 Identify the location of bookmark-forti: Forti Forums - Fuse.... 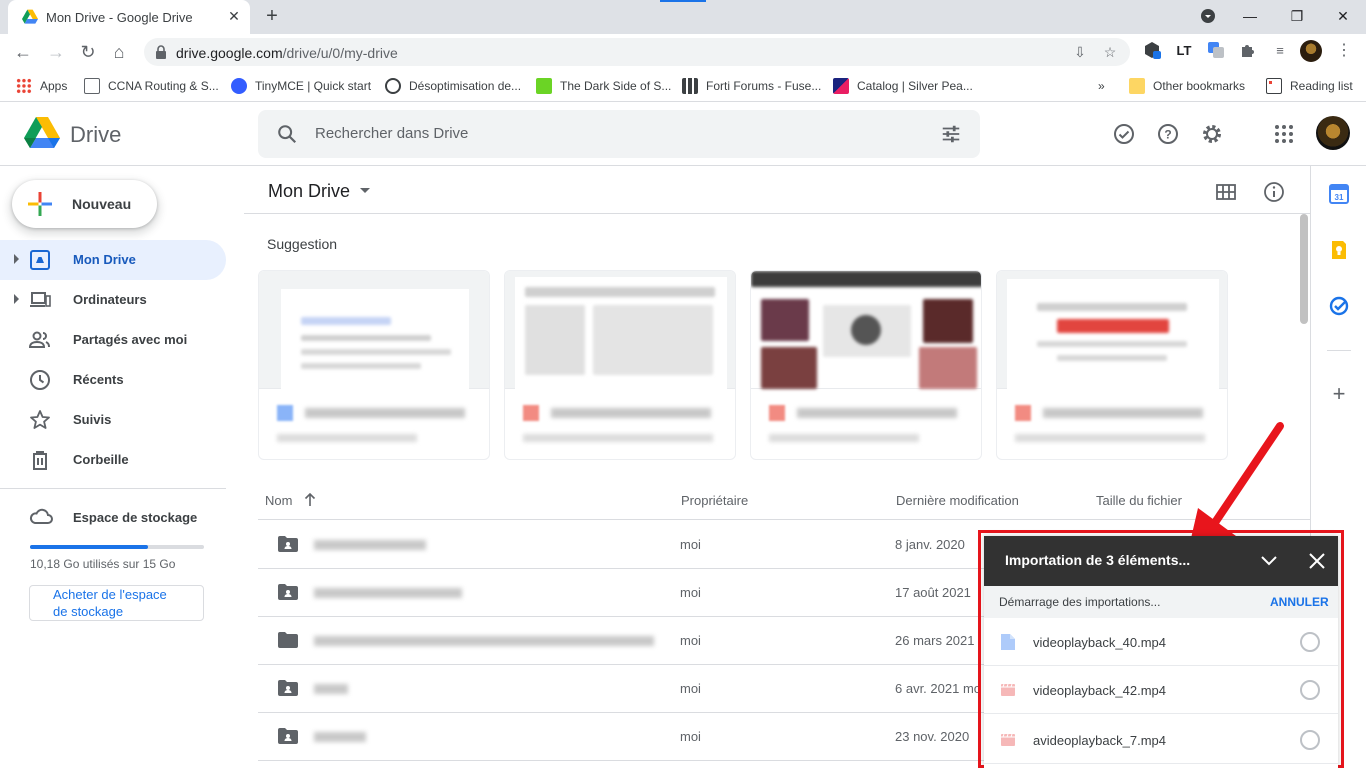
(751, 86).